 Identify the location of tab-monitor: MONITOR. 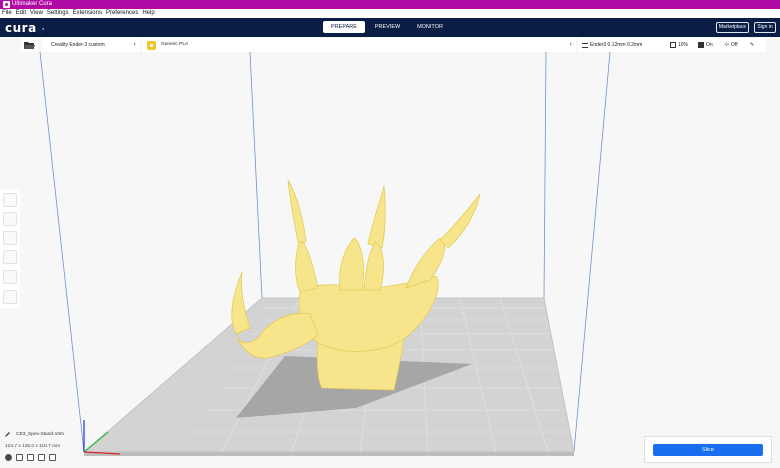
(430, 27).